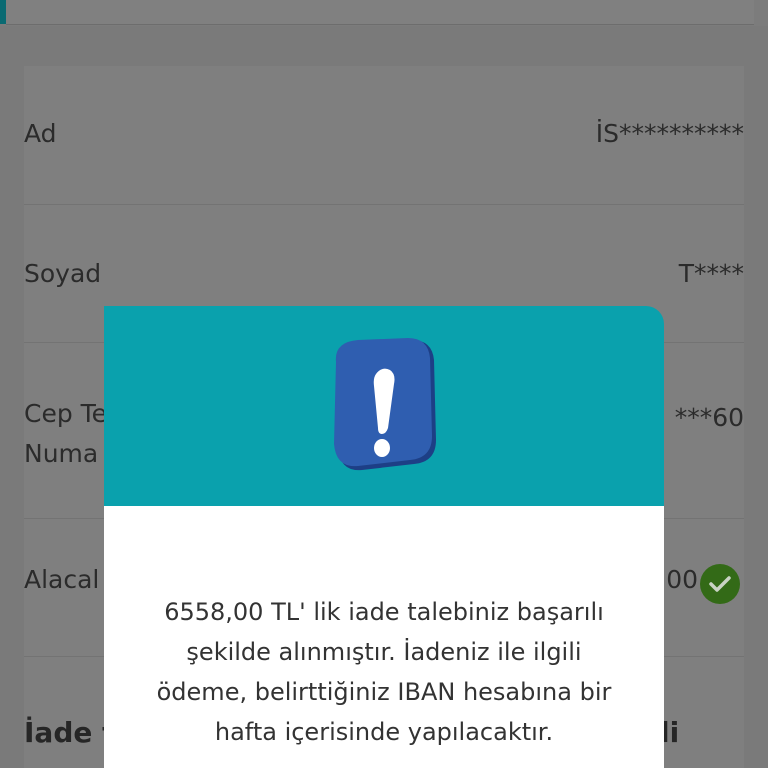  What do you see at coordinates (70, 732) in the screenshot?
I see `section-heading: İade t` at bounding box center [70, 732].